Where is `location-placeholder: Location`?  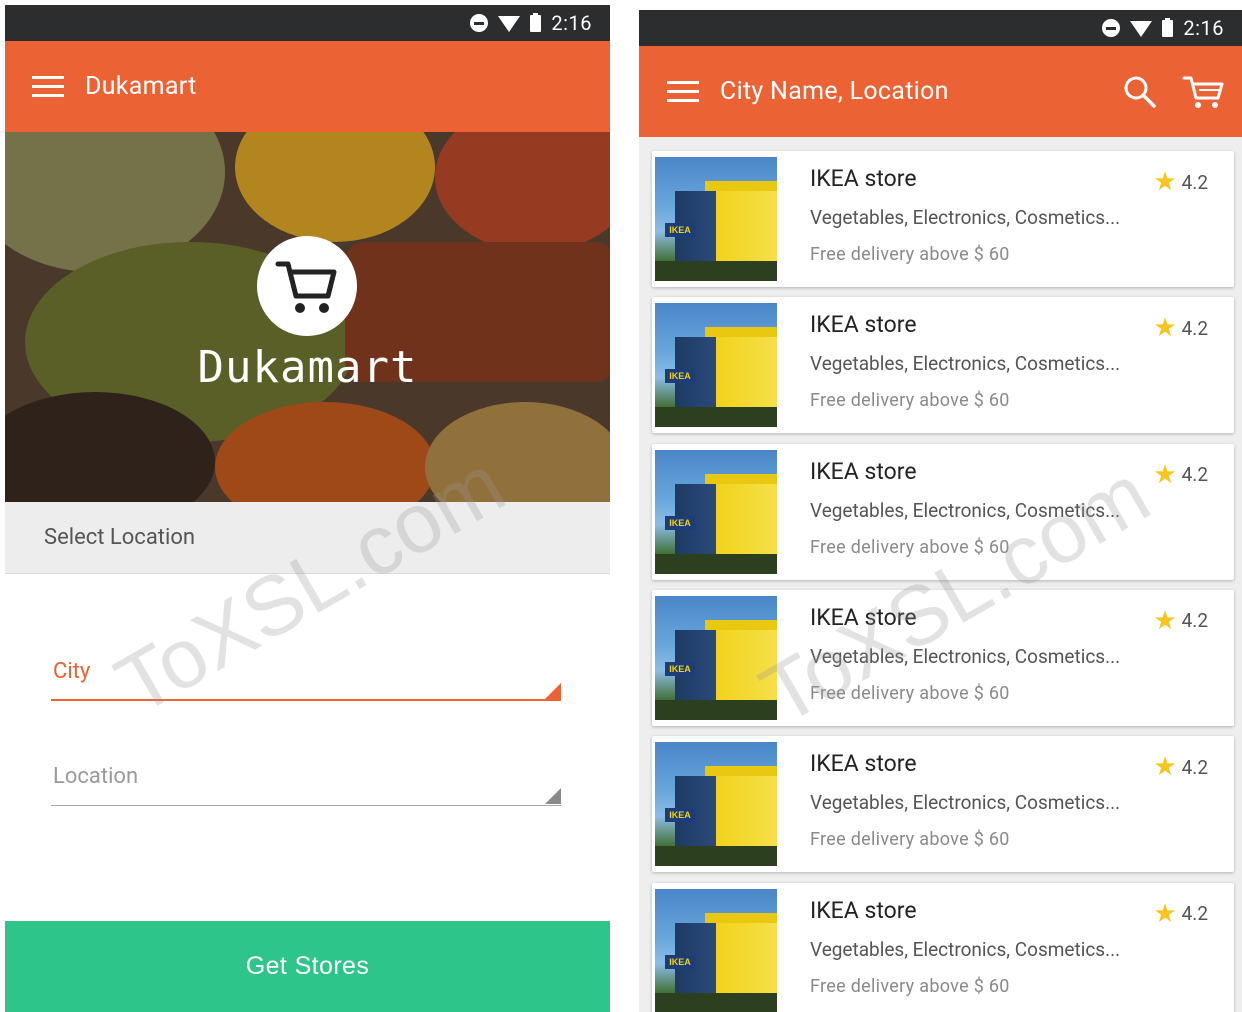 location-placeholder: Location is located at coordinates (96, 776).